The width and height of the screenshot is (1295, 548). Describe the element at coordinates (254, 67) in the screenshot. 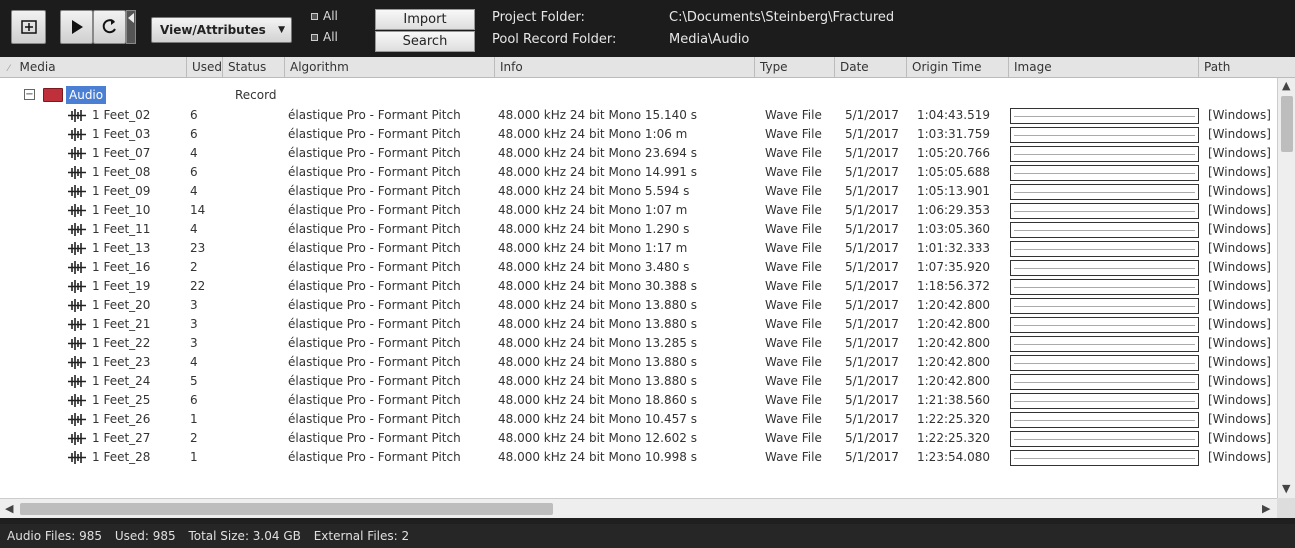

I see `column-header-status: Status` at that location.